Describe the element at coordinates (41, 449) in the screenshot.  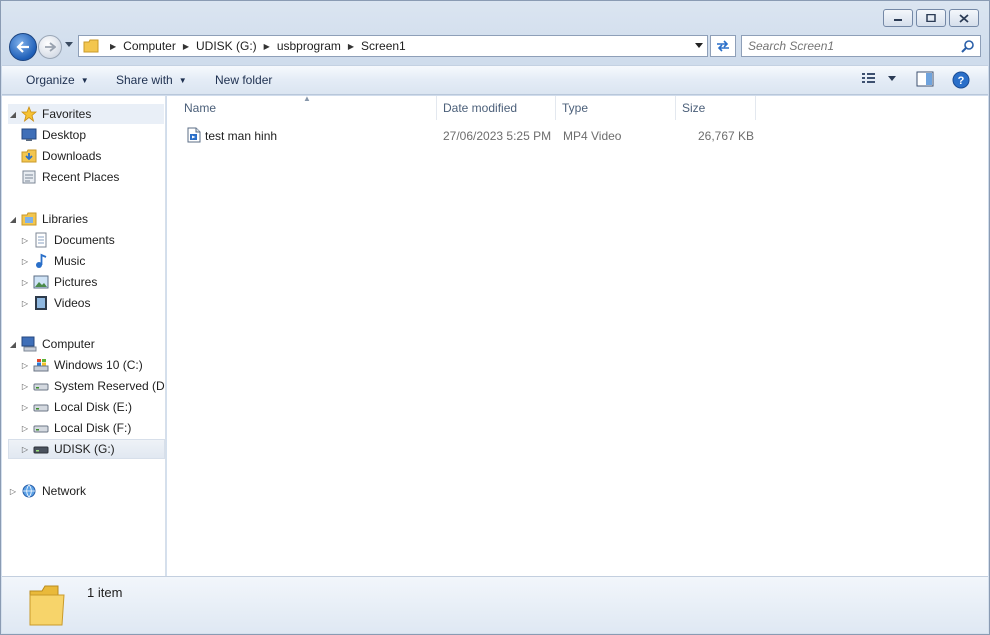
I see `usb-drive-icon` at that location.